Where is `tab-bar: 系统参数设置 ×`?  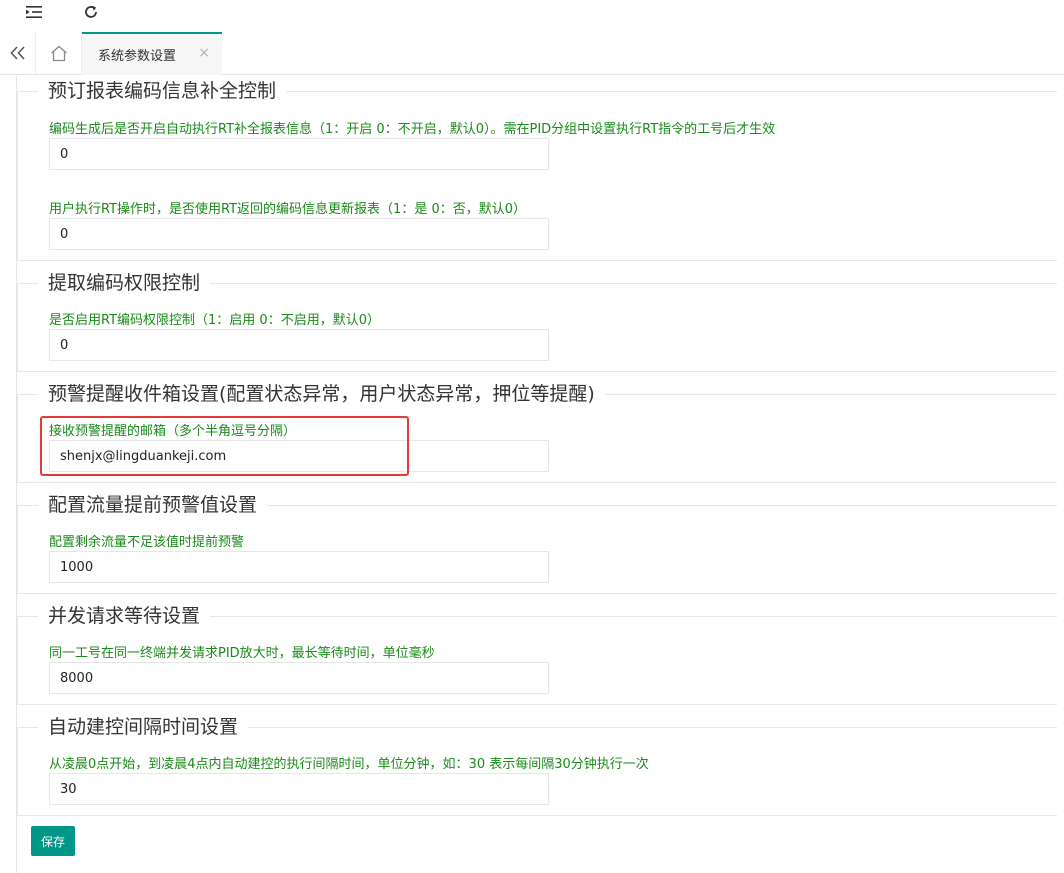 tab-bar: 系统参数设置 × is located at coordinates (532, 53).